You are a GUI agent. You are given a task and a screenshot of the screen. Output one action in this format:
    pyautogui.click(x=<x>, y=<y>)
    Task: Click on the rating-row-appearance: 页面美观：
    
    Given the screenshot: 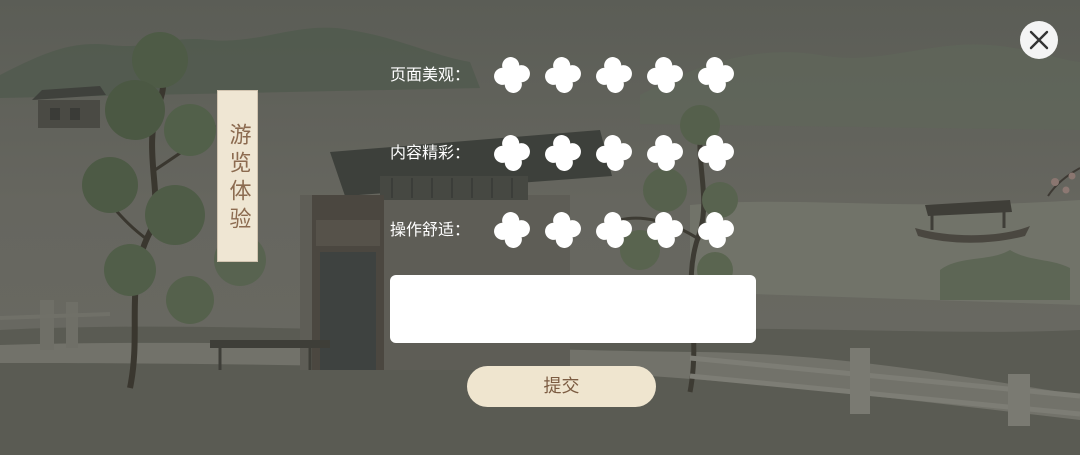 What is the action you would take?
    pyautogui.click(x=562, y=75)
    